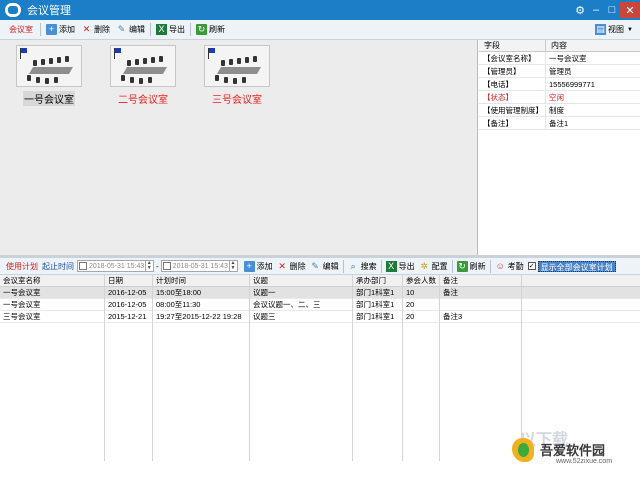  I want to click on property-field: 【备注】, so click(512, 123).